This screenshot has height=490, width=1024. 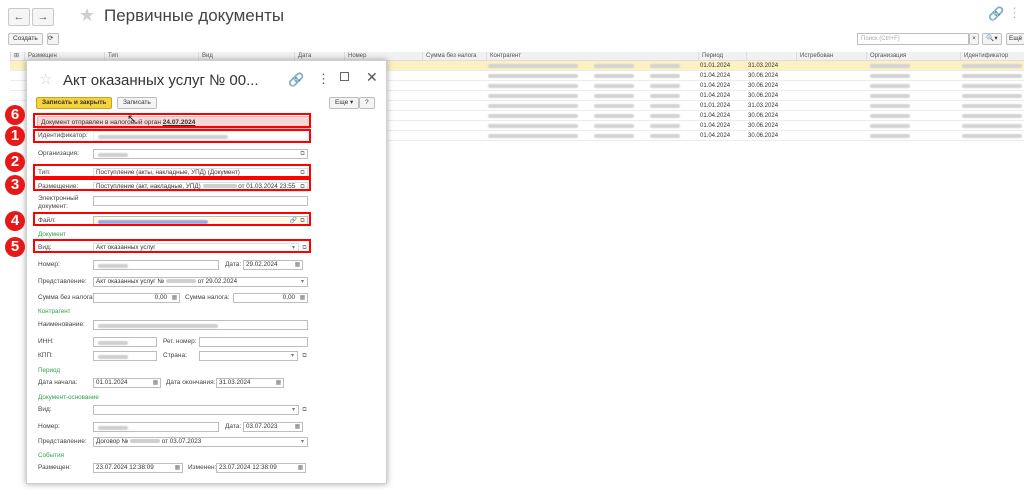 What do you see at coordinates (19, 17) in the screenshot?
I see `back-button: ←` at bounding box center [19, 17].